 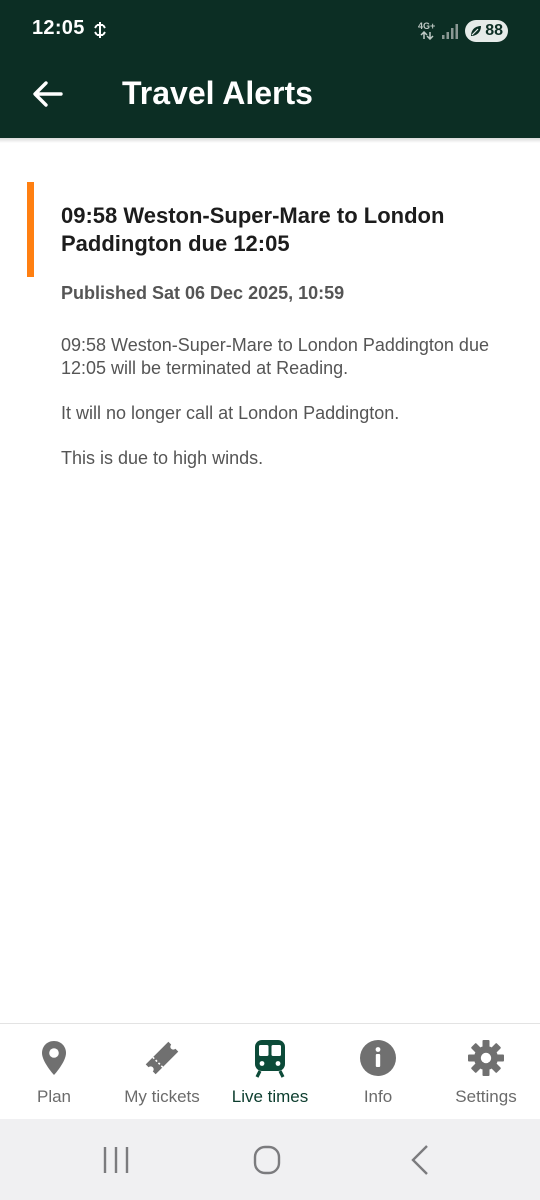 I want to click on nav-label: Live times, so click(x=270, y=1096).